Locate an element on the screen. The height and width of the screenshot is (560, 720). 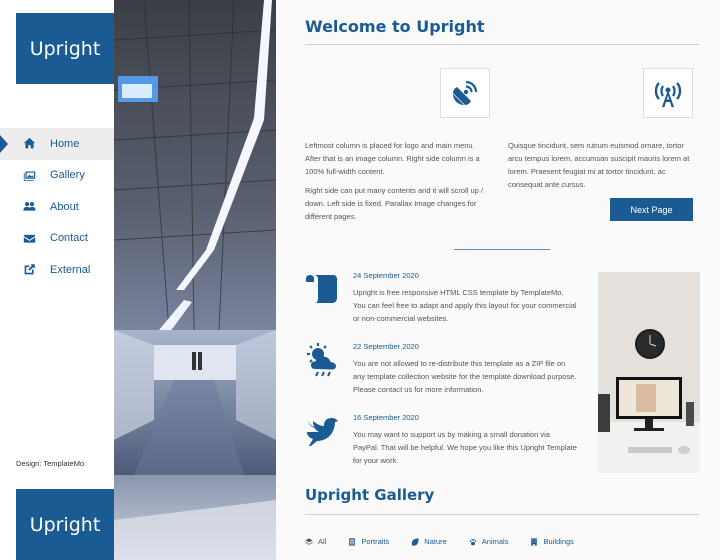
envelope-icon is located at coordinates (29, 238).